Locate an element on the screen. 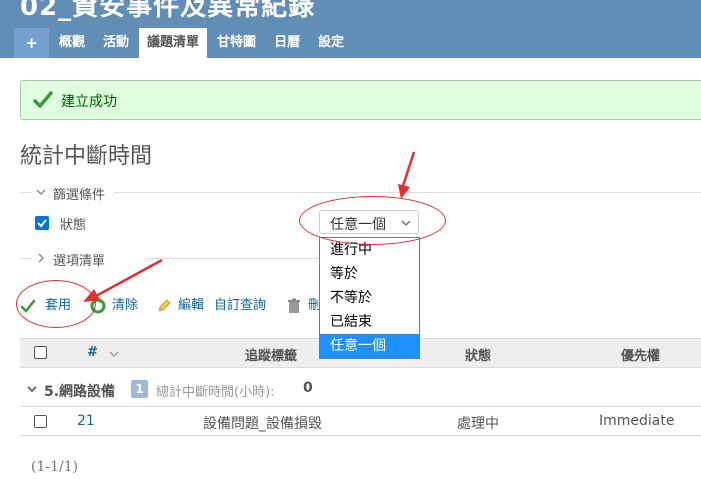 This screenshot has height=479, width=701. group-row: 5.網路設備 1 總計中斷時間(小時): 0 is located at coordinates (360, 388).